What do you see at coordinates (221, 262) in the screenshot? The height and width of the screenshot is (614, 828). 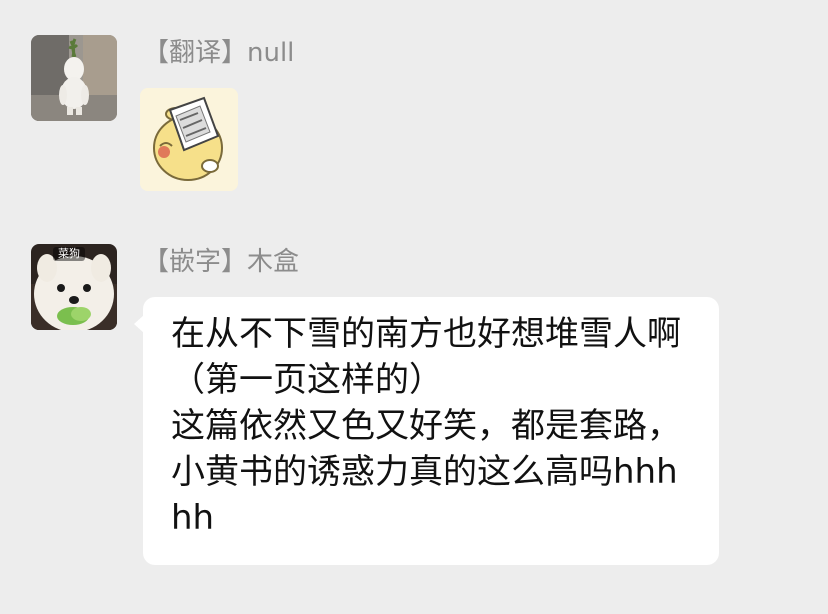 I see `sender-name: 【嵌字】木盒` at bounding box center [221, 262].